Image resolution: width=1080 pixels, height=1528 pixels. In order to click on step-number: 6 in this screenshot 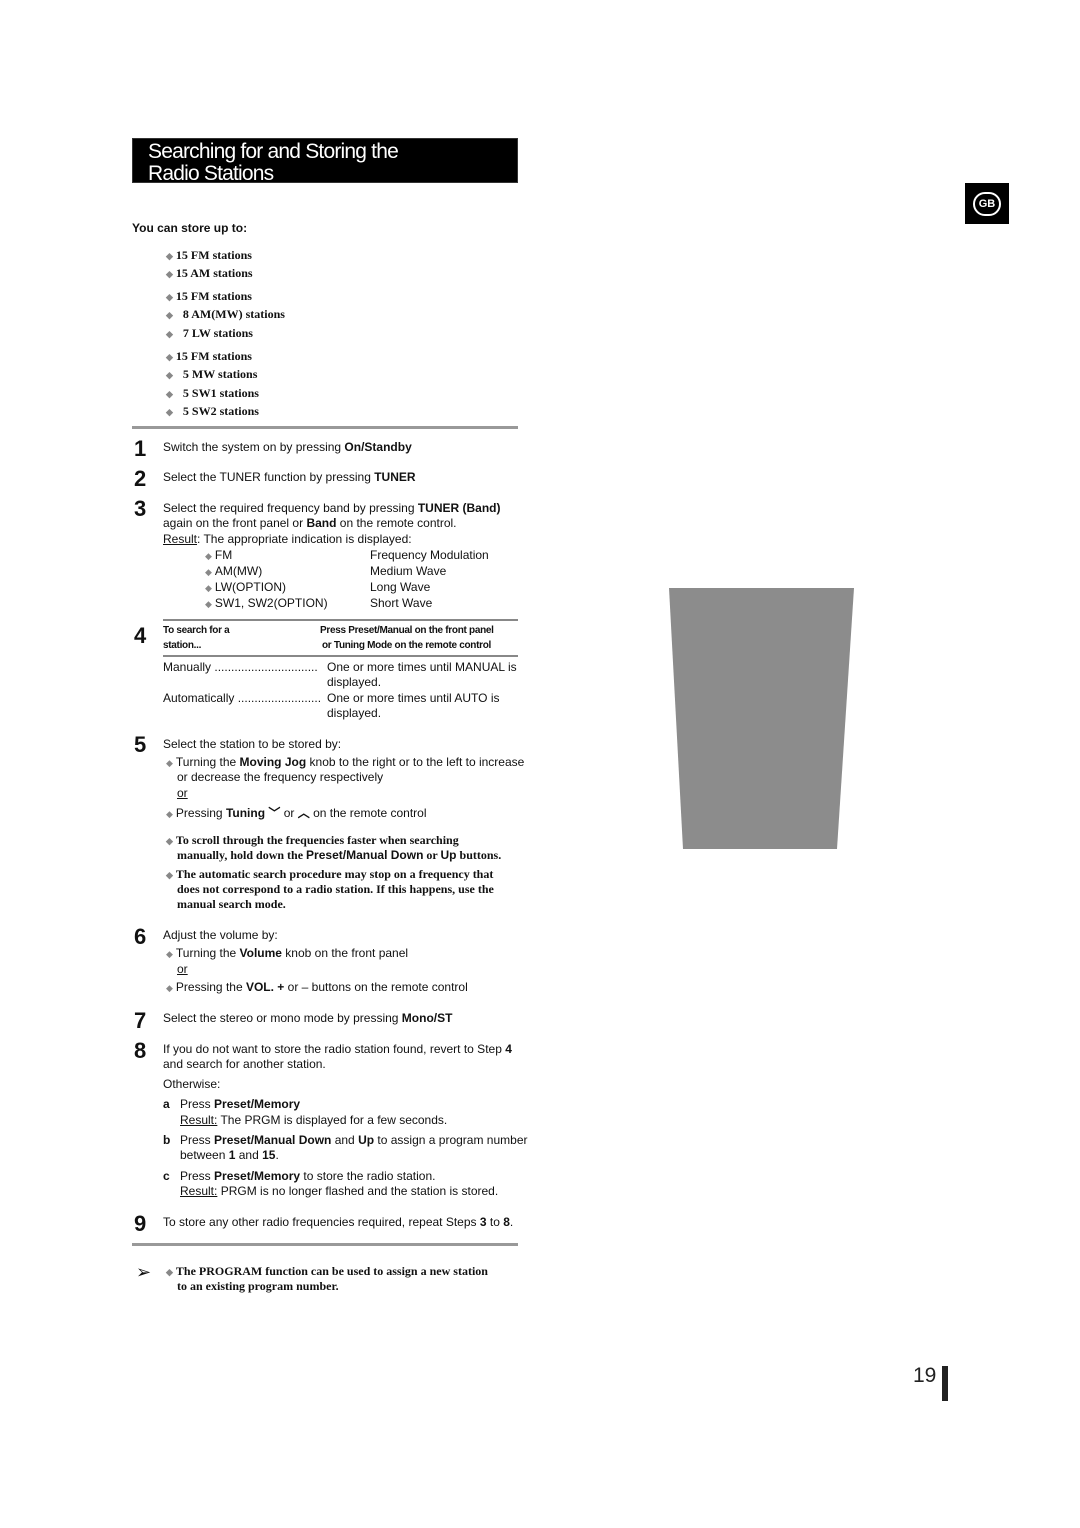, I will do `click(140, 936)`.